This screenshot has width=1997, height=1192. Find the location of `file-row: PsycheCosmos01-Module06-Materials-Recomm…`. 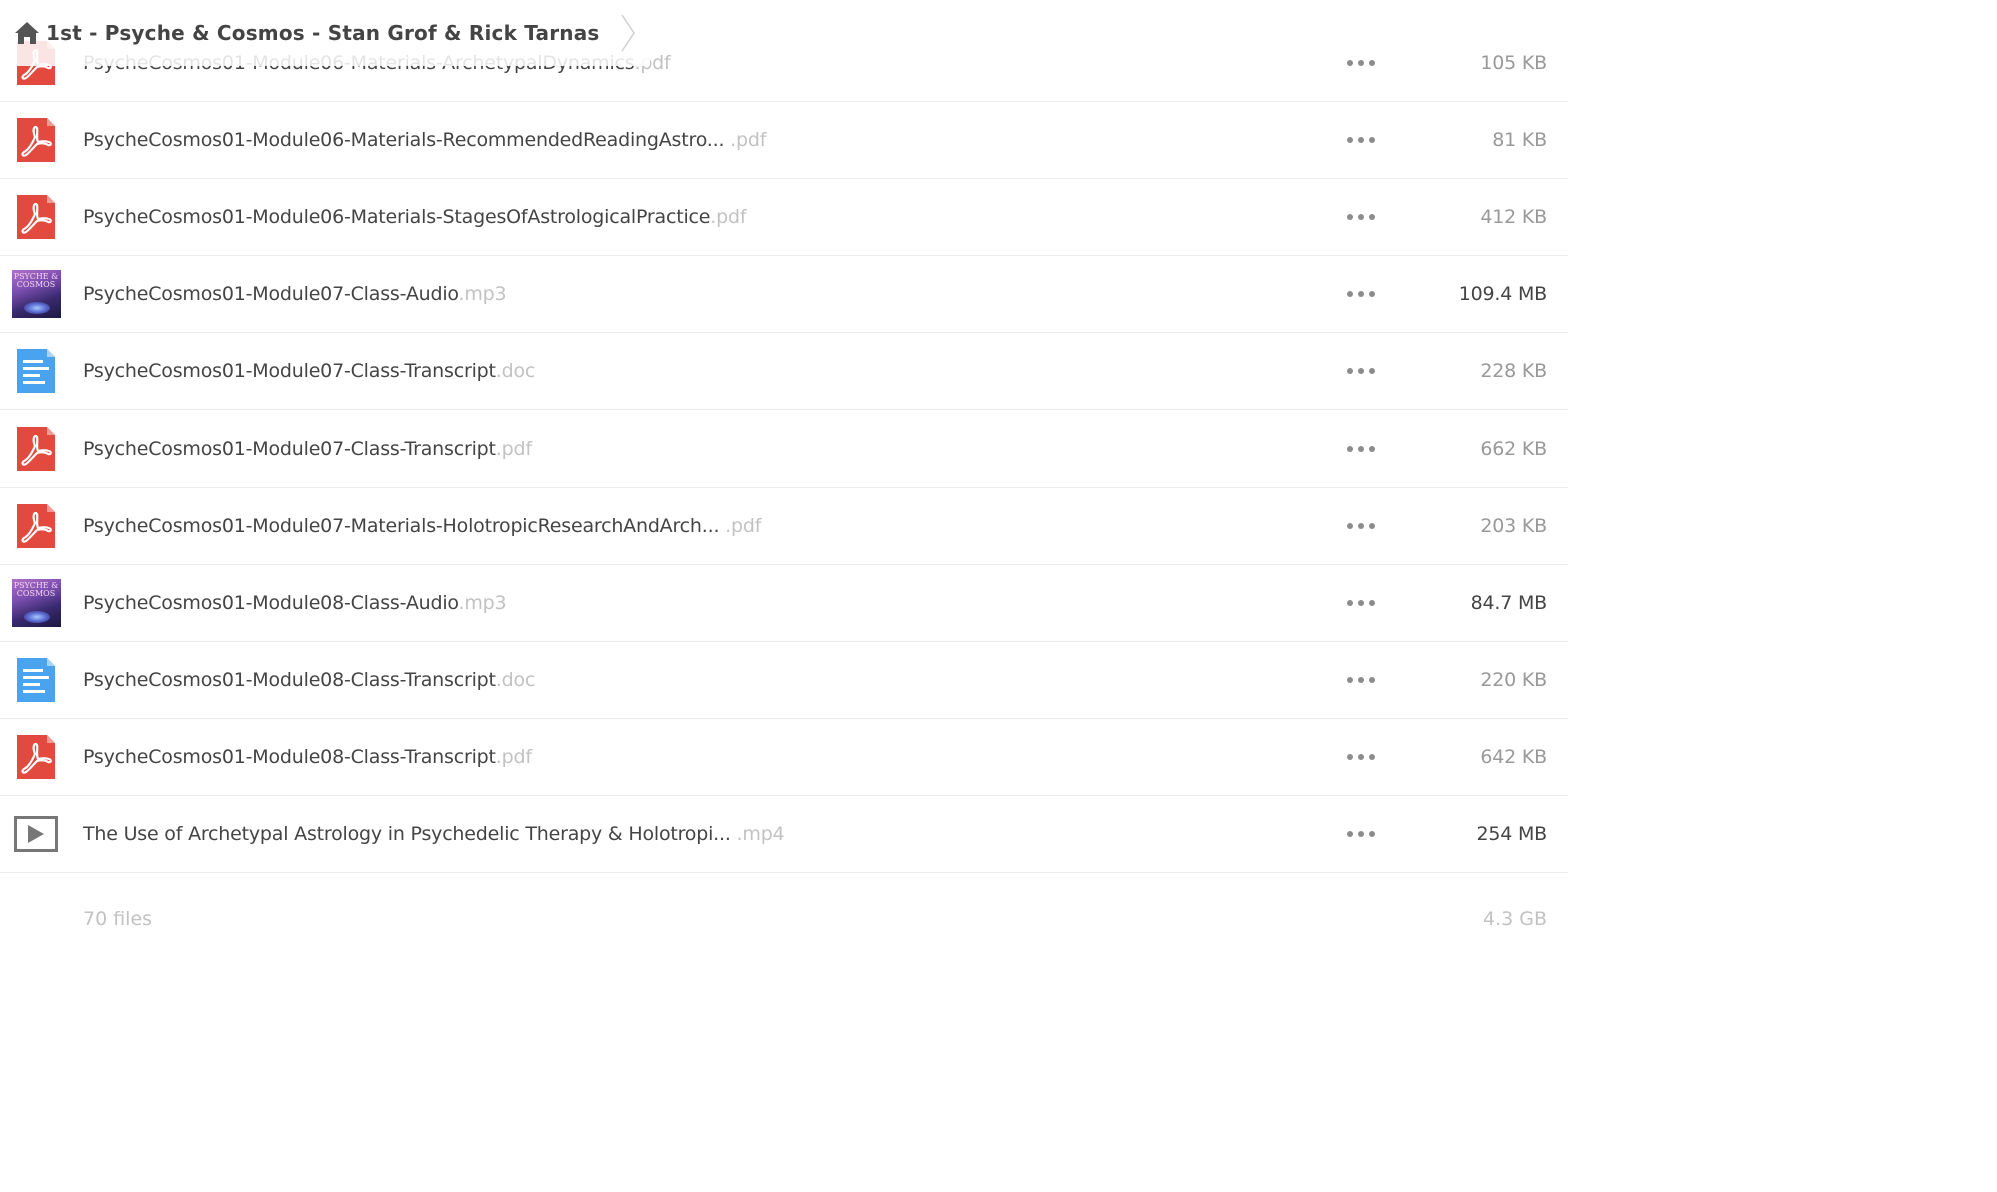

file-row: PsycheCosmos01-Module06-Materials-Recomm… is located at coordinates (784, 140).